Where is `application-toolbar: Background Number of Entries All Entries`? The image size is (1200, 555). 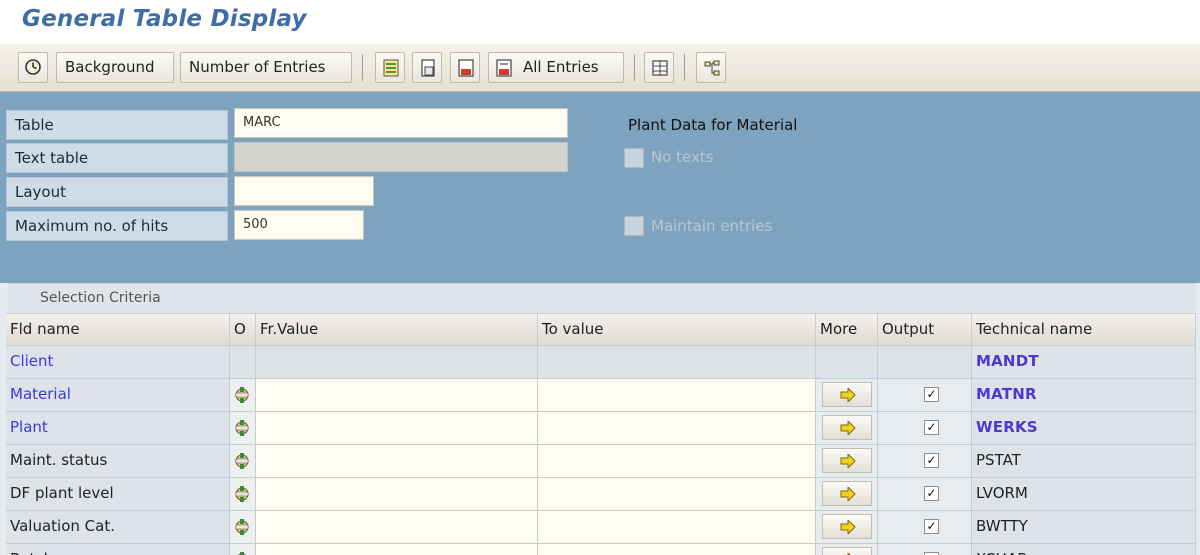 application-toolbar: Background Number of Entries All Entries is located at coordinates (600, 68).